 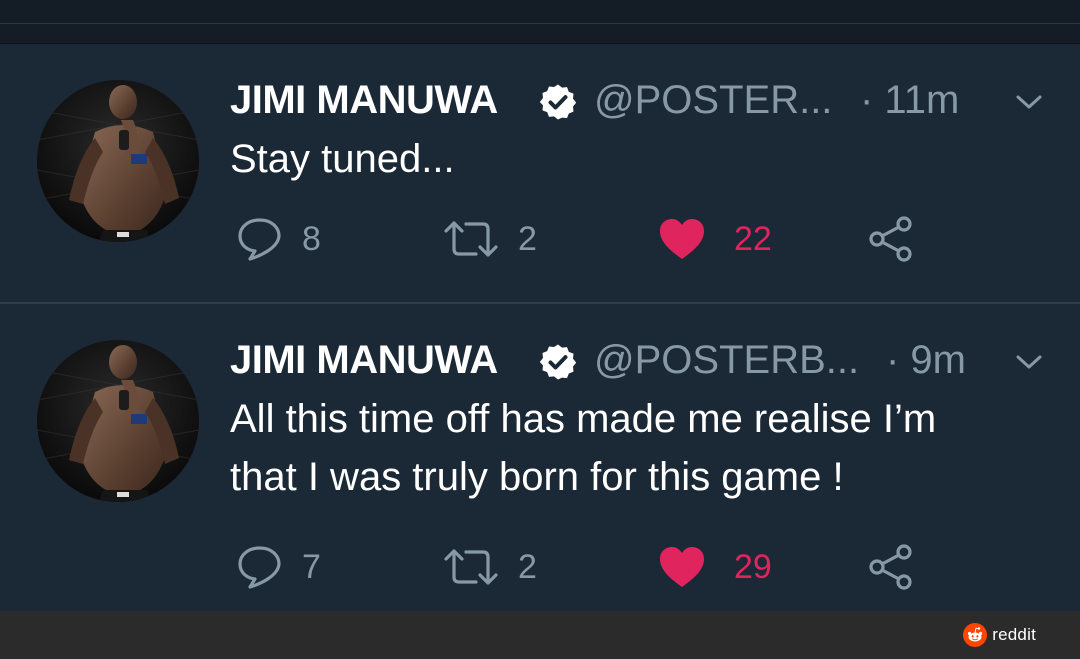 I want to click on tweet-text-line: that I was truly born for this game !, so click(x=537, y=477).